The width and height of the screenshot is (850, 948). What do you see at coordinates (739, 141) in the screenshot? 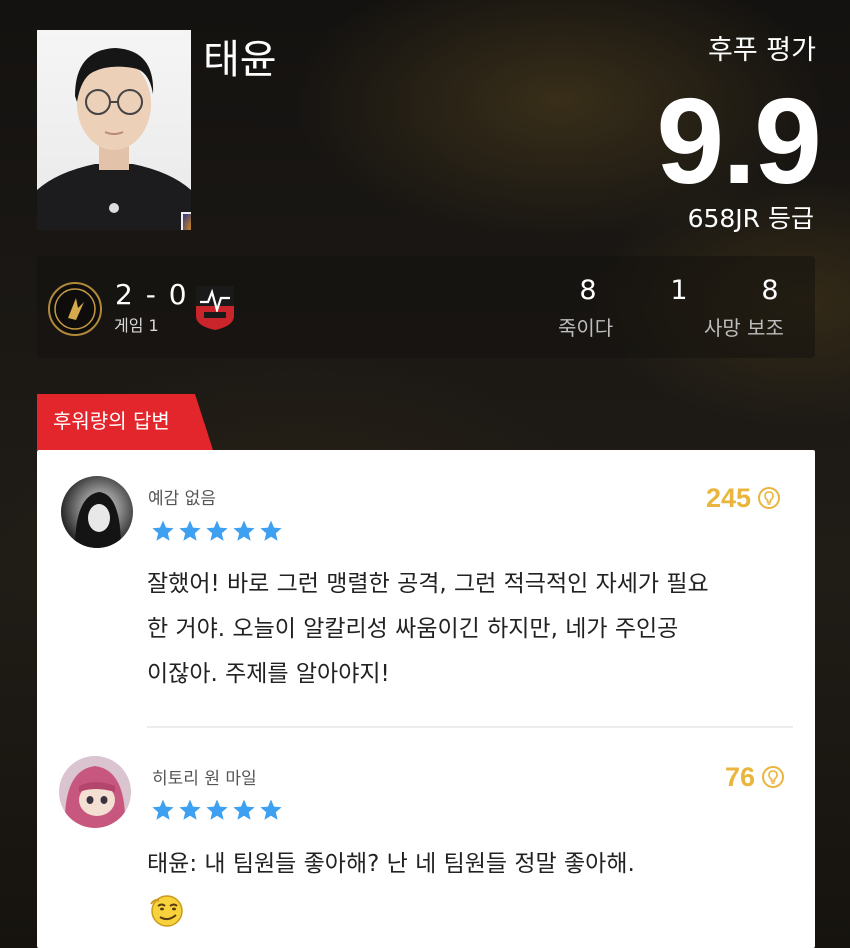
I see `rating-score: 9.9` at bounding box center [739, 141].